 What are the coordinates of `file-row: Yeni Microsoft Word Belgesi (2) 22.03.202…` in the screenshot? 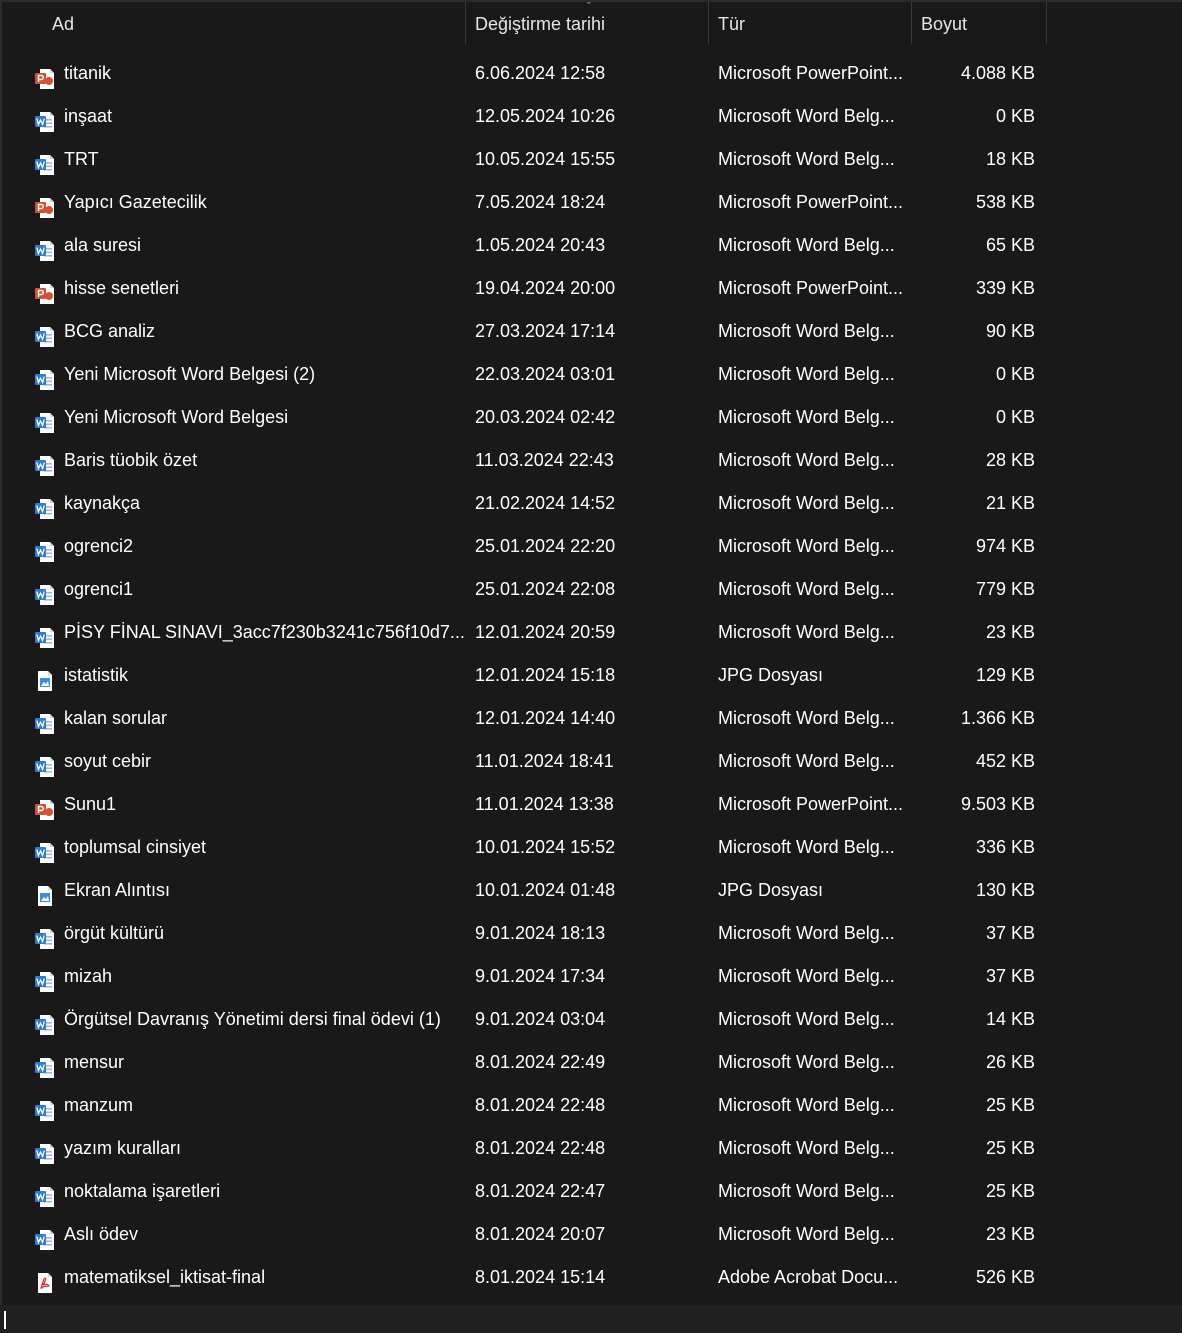 It's located at (593, 374).